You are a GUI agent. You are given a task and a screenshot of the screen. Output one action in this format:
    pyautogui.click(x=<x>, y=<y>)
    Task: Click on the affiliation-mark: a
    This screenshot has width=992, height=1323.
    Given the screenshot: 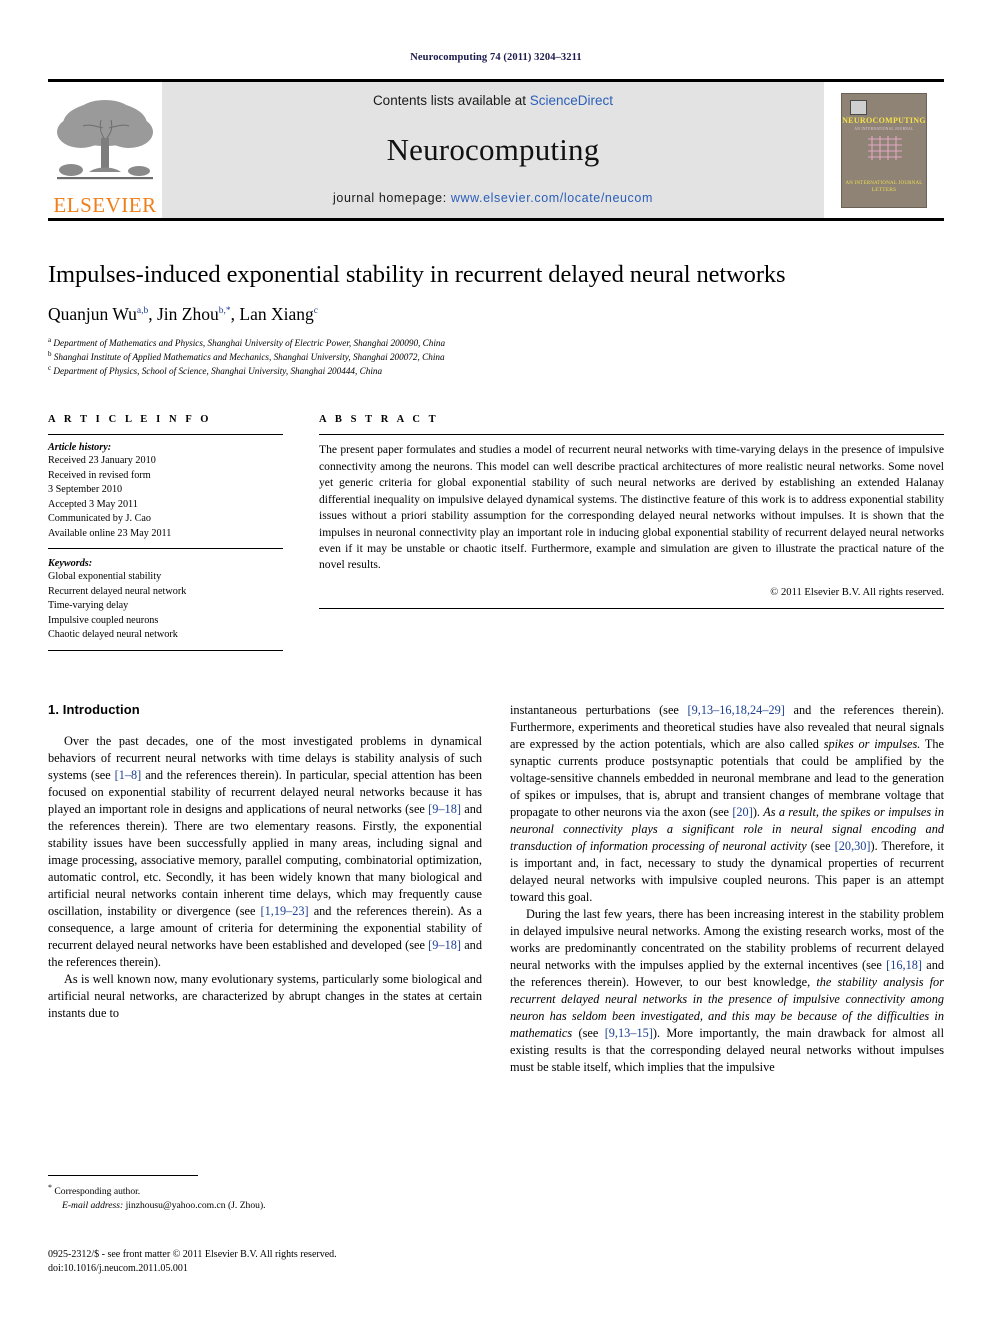 What is the action you would take?
    pyautogui.click(x=50, y=339)
    